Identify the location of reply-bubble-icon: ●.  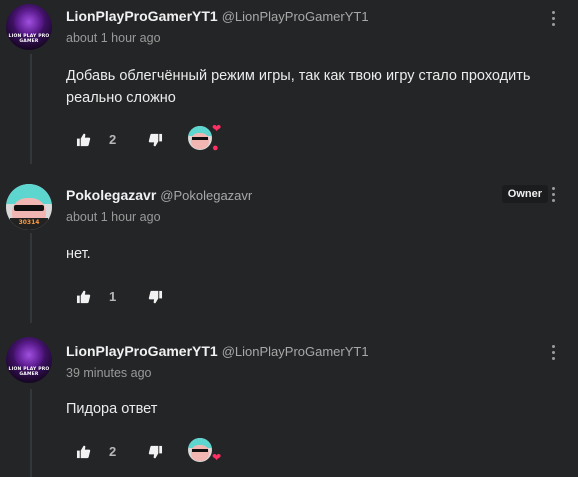
(215, 148).